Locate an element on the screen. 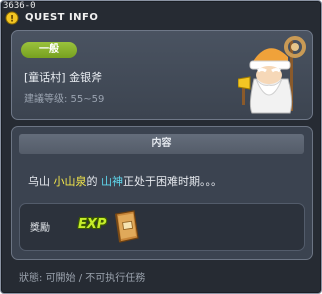 The width and height of the screenshot is (322, 294). title-bar: ! QUEST INFO is located at coordinates (51, 17).